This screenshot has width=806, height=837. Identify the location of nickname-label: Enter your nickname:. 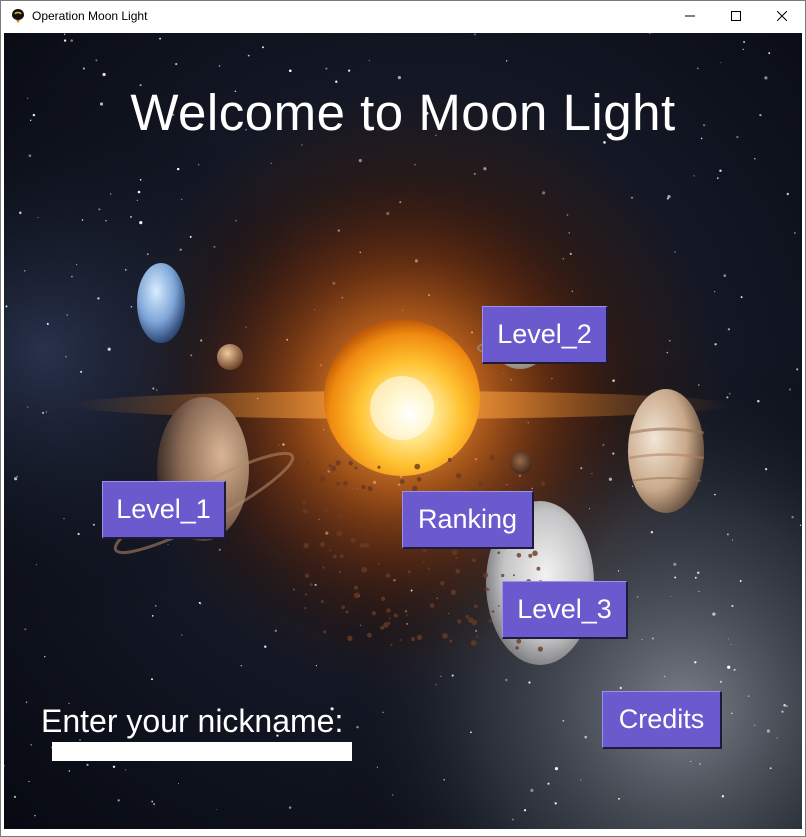
(192, 721).